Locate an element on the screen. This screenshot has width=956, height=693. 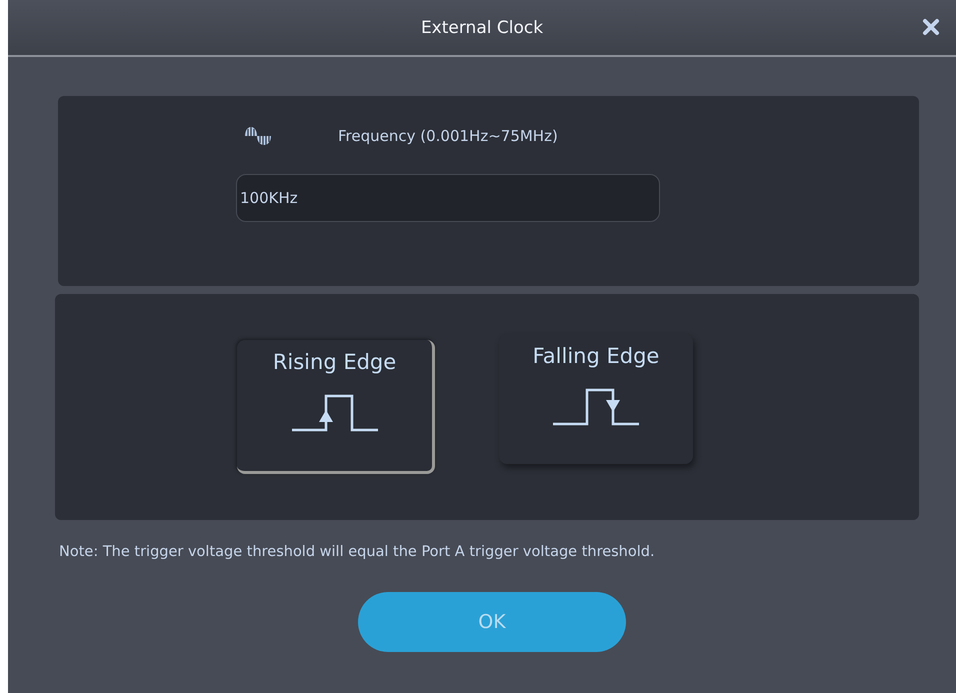
close-icon is located at coordinates (931, 27).